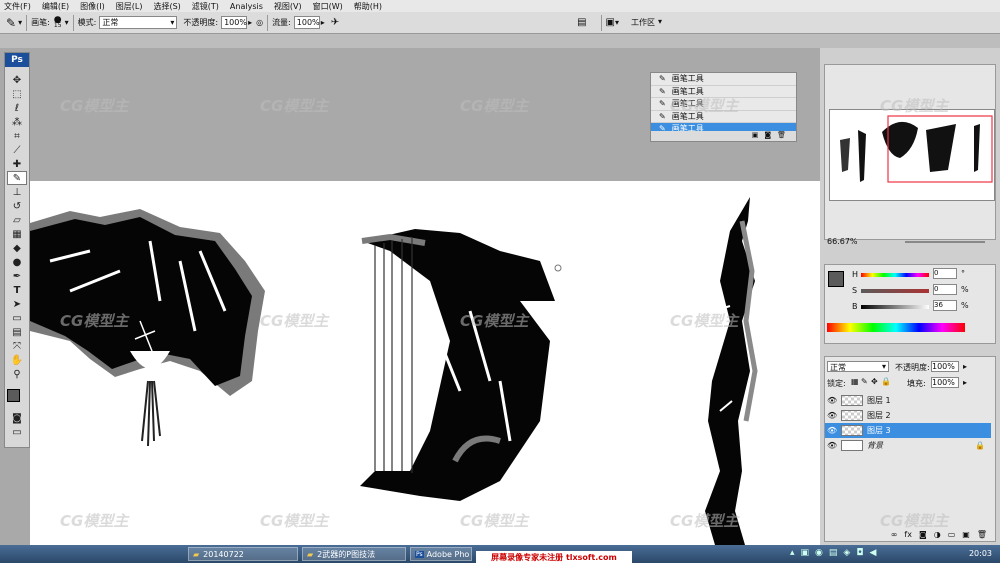  What do you see at coordinates (908, 534) in the screenshot?
I see `layer-style-icon: fx` at bounding box center [908, 534].